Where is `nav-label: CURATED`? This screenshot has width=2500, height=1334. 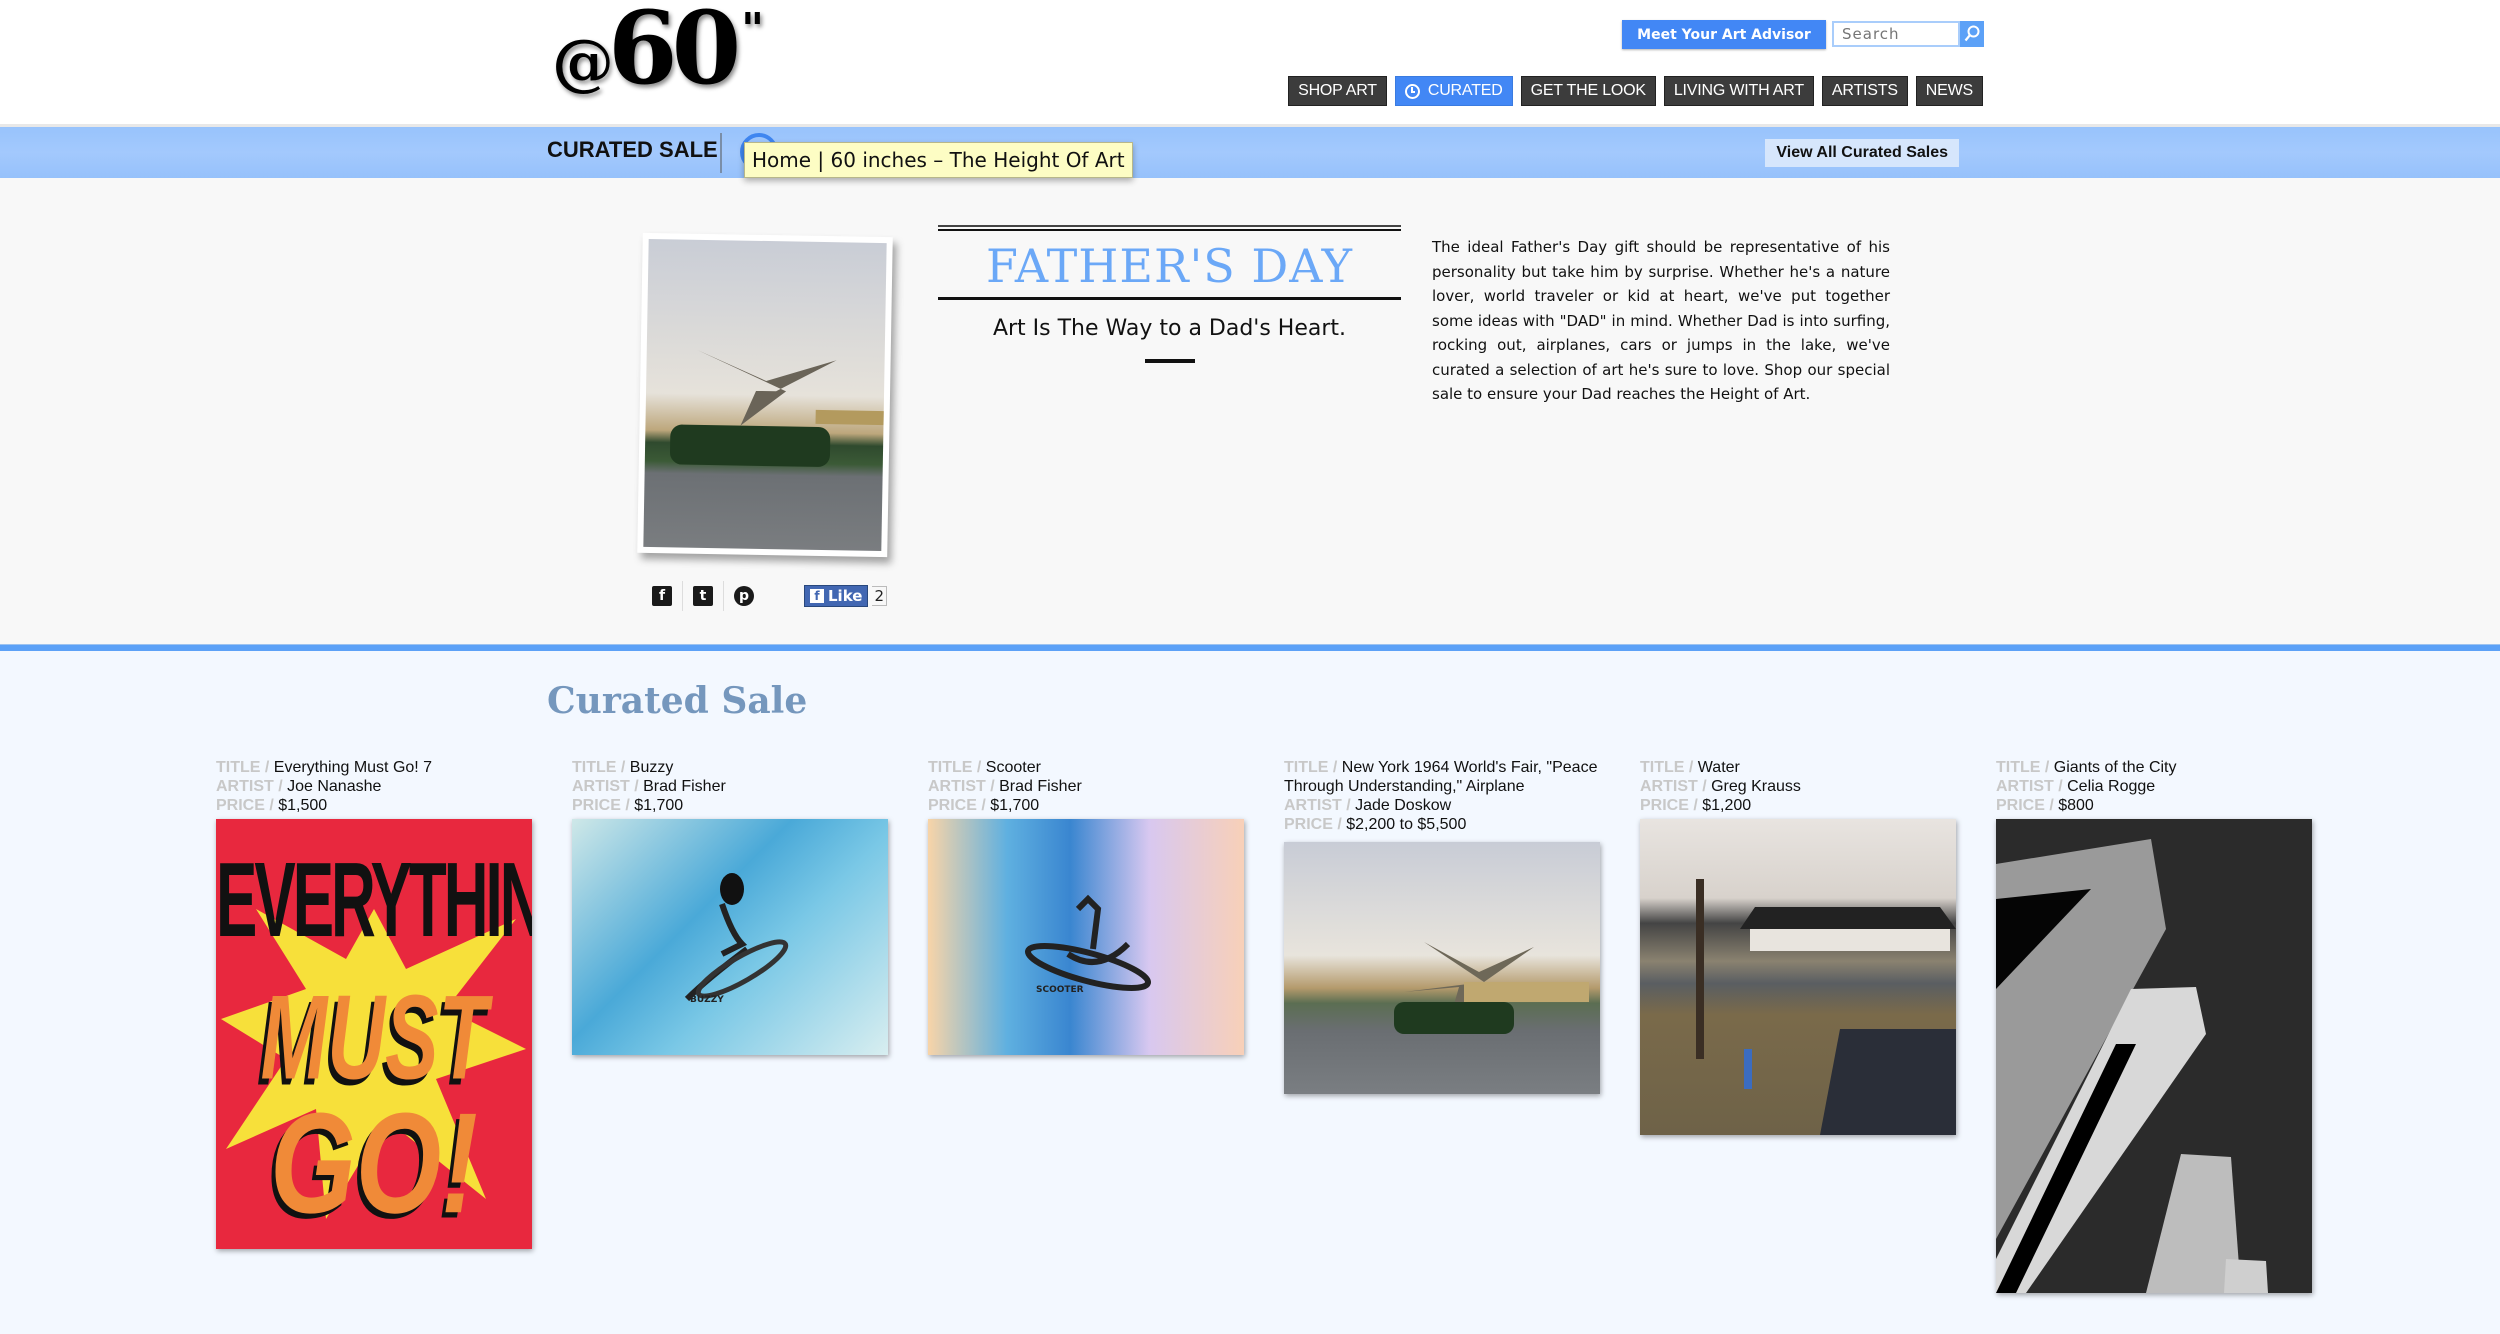 nav-label: CURATED is located at coordinates (1465, 90).